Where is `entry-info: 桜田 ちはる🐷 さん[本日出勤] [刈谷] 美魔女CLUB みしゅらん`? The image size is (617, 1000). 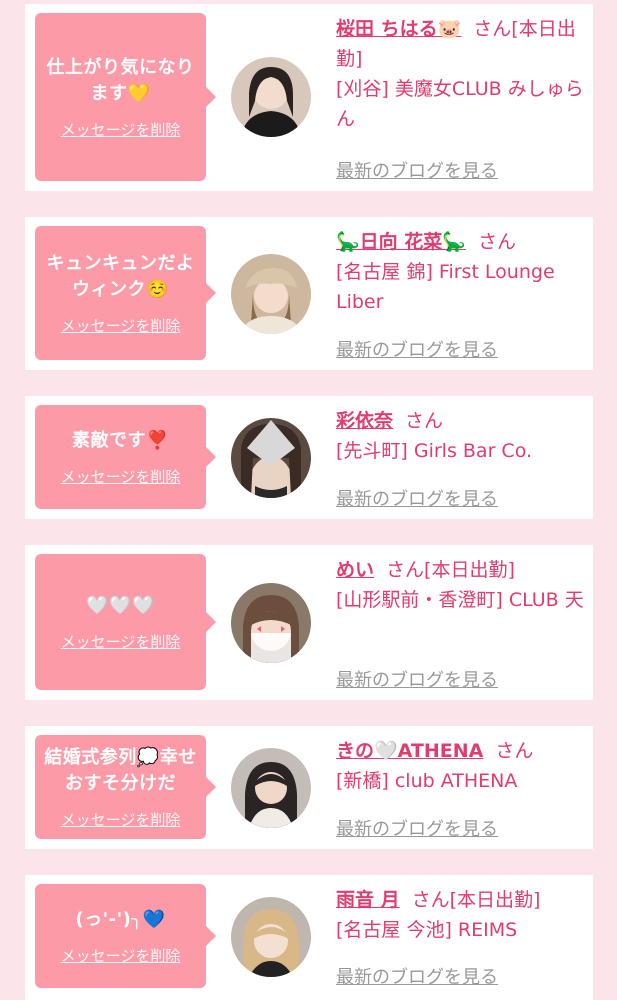
entry-info: 桜田 ちはる🐷 さん[本日出勤] [刈谷] 美魔女CLUB みしゅらん is located at coordinates (461, 74).